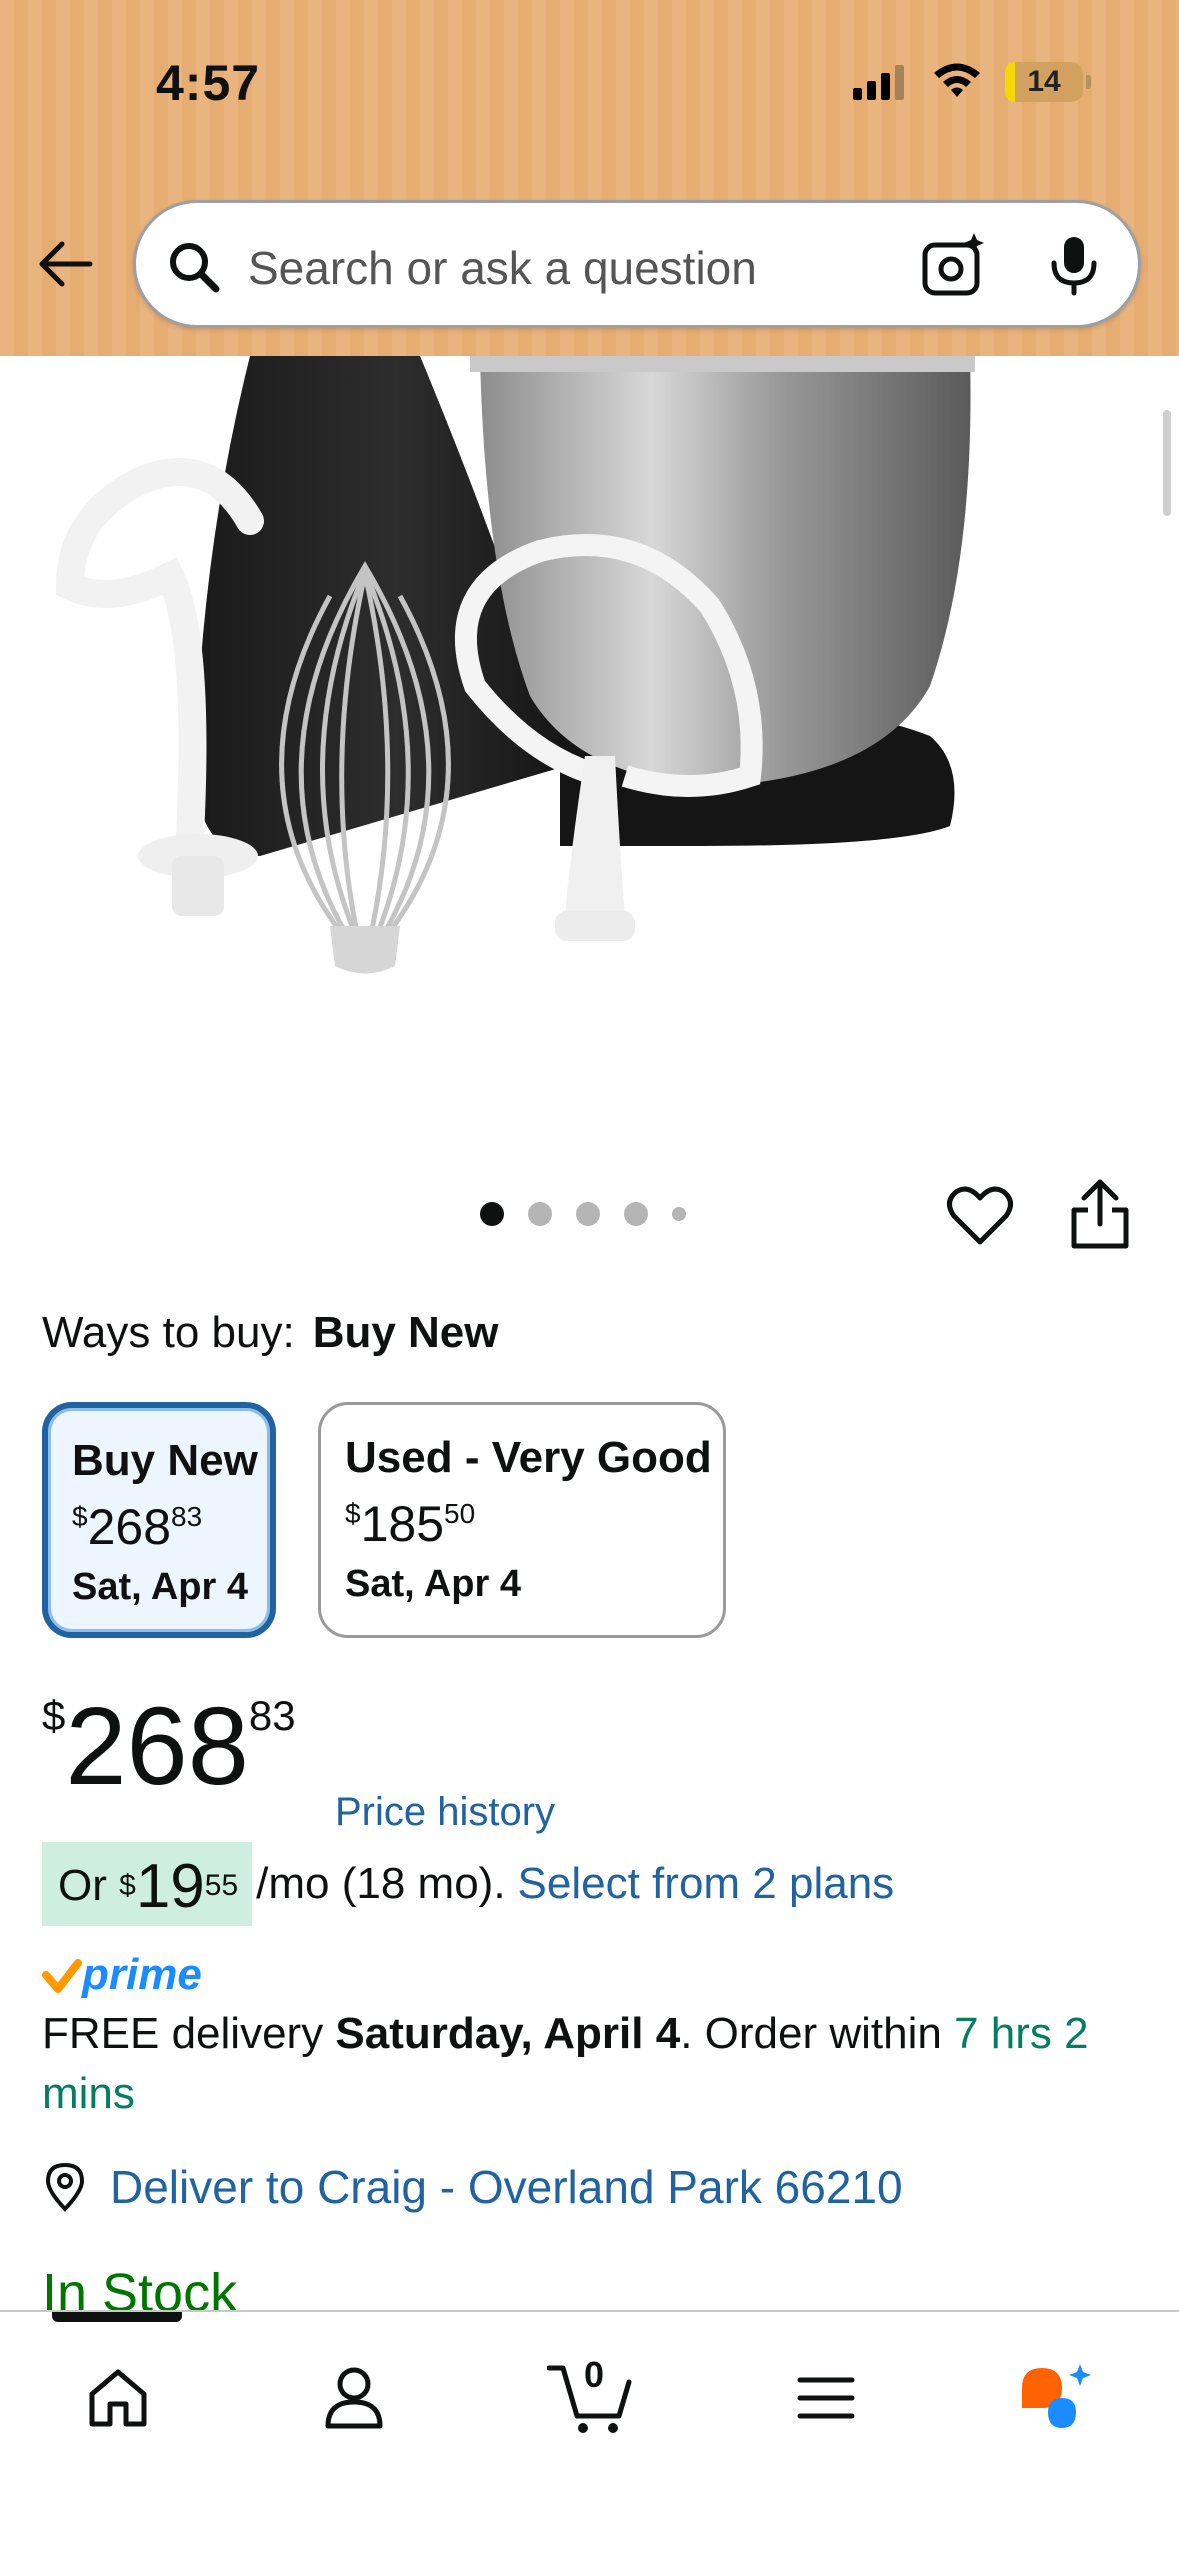 The width and height of the screenshot is (1179, 2556). Describe the element at coordinates (405, 1332) in the screenshot. I see `ways-to-buy-selected: Buy New` at that location.